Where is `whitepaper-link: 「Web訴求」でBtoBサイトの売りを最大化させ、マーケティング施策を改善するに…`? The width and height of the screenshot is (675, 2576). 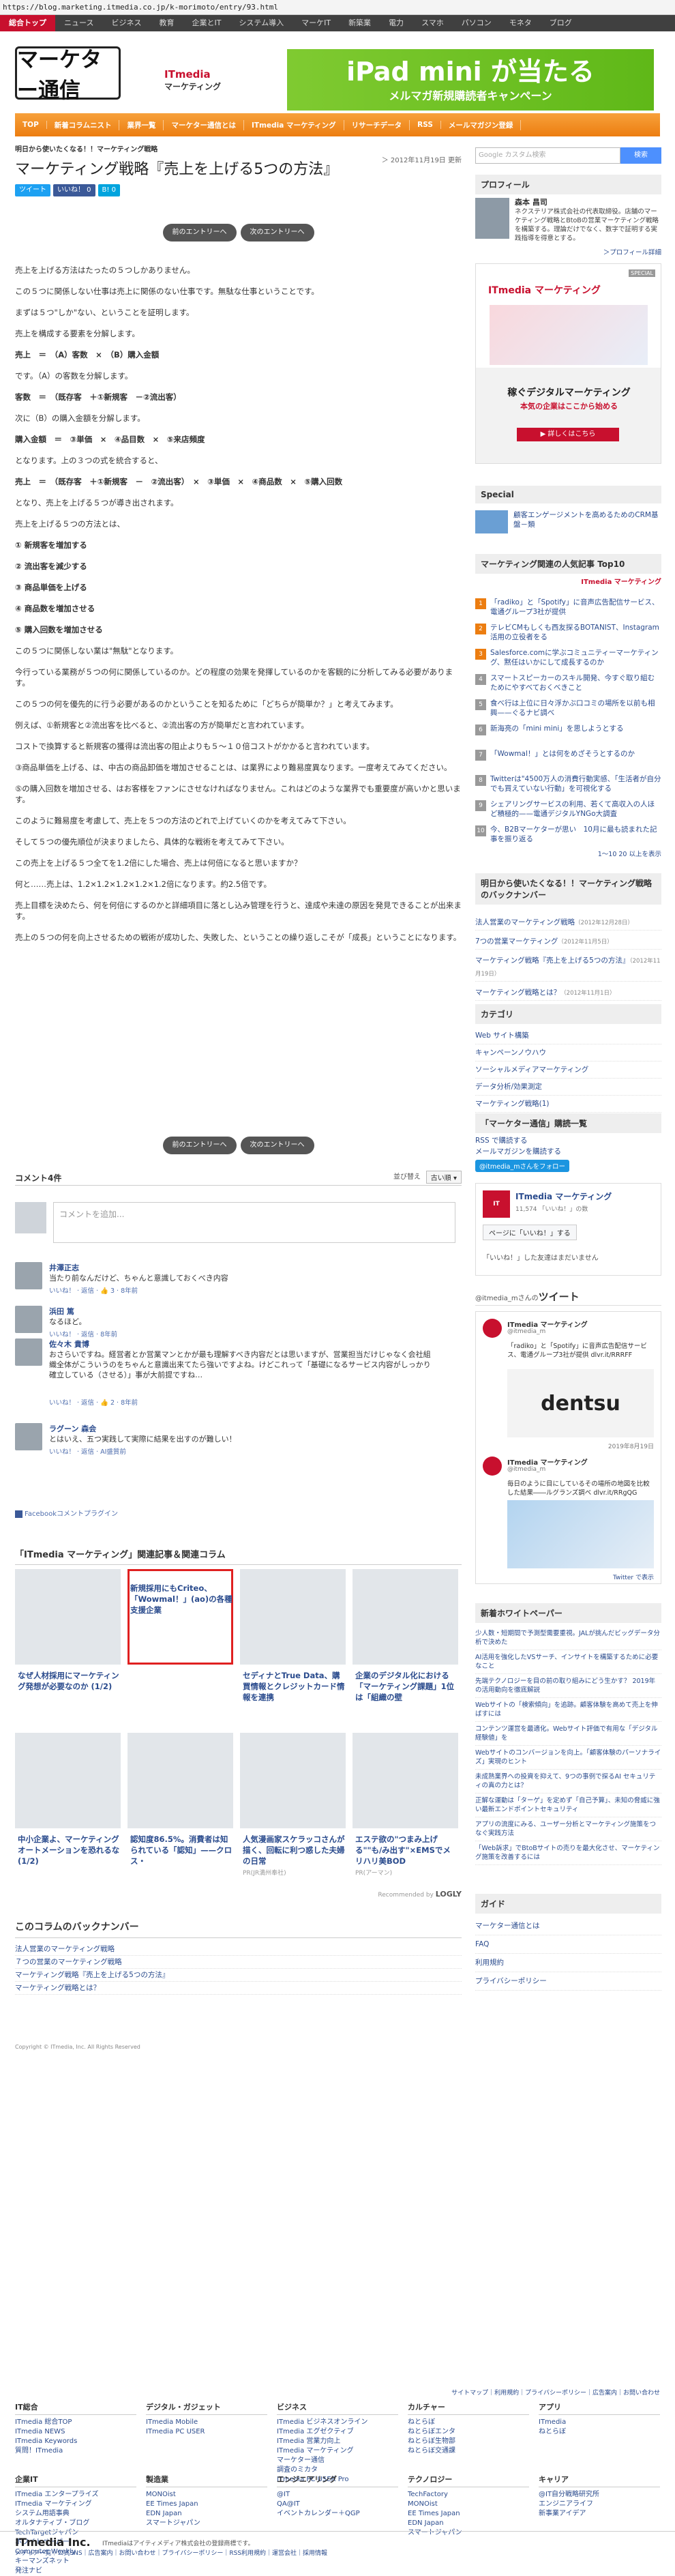
whitepaper-link: 「Web訴求」でBtoBサイトの売りを最大化させ、マーケティング施策を改善するに… is located at coordinates (568, 1853).